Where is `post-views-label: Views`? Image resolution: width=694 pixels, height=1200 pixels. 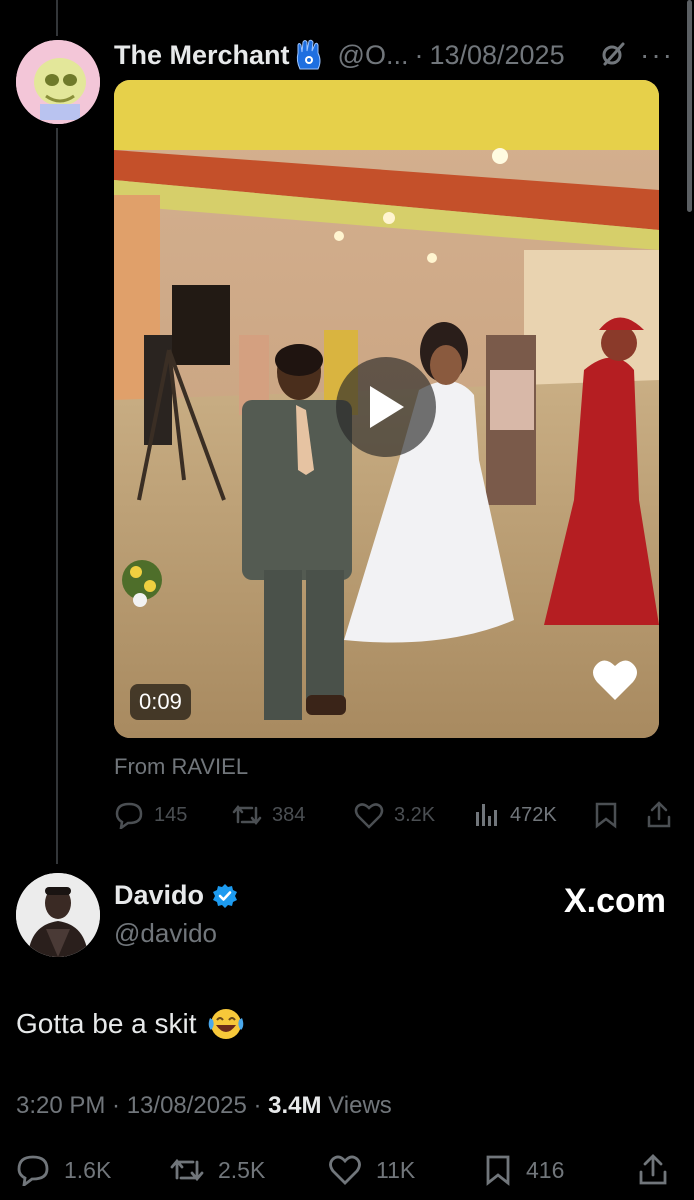
post-views-label: Views is located at coordinates (356, 1105).